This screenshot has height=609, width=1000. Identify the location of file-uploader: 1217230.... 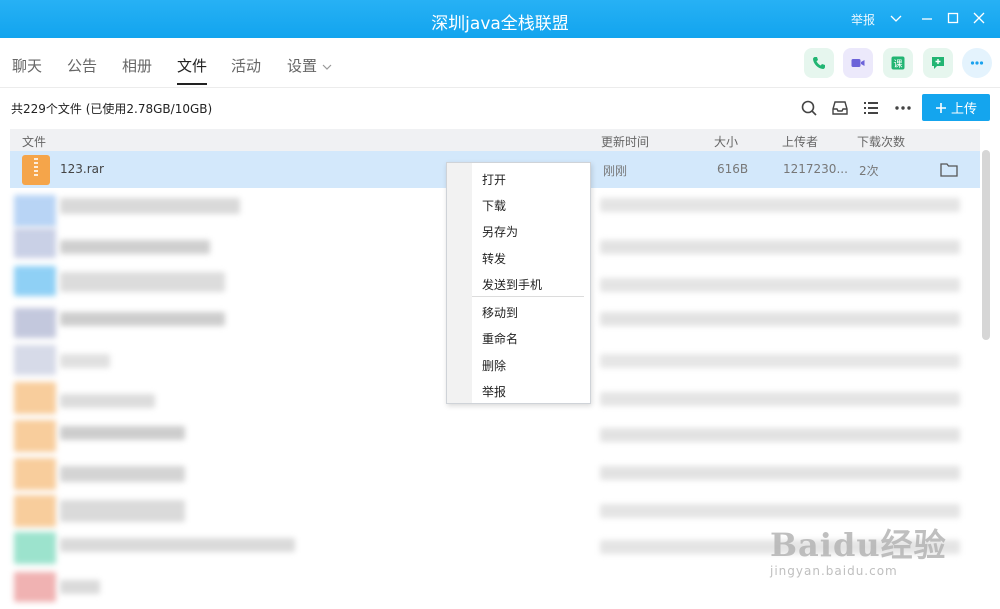
(815, 169).